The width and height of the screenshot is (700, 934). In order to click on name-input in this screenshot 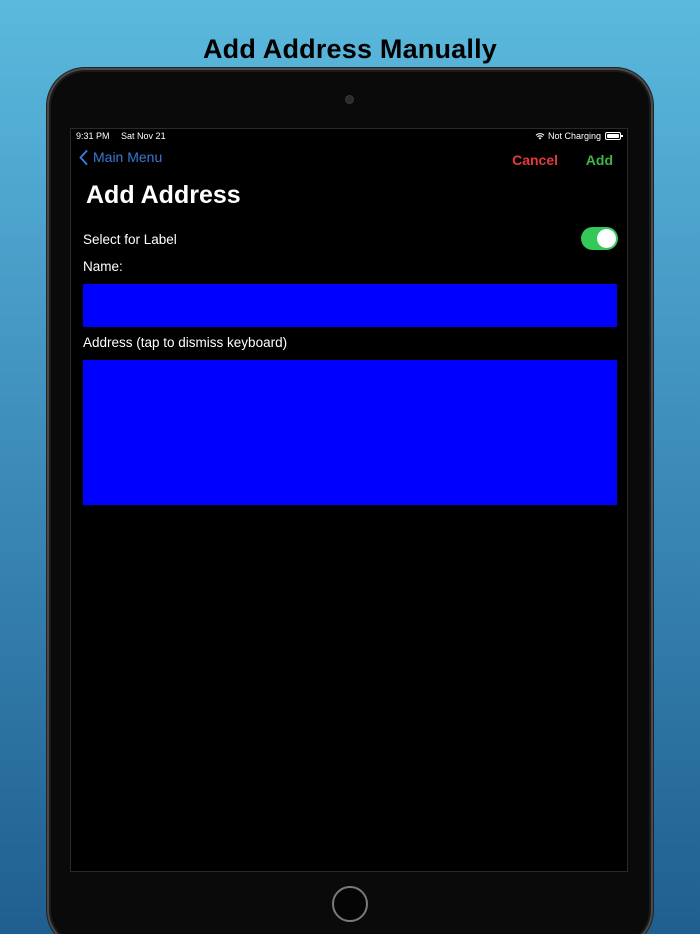, I will do `click(350, 305)`.